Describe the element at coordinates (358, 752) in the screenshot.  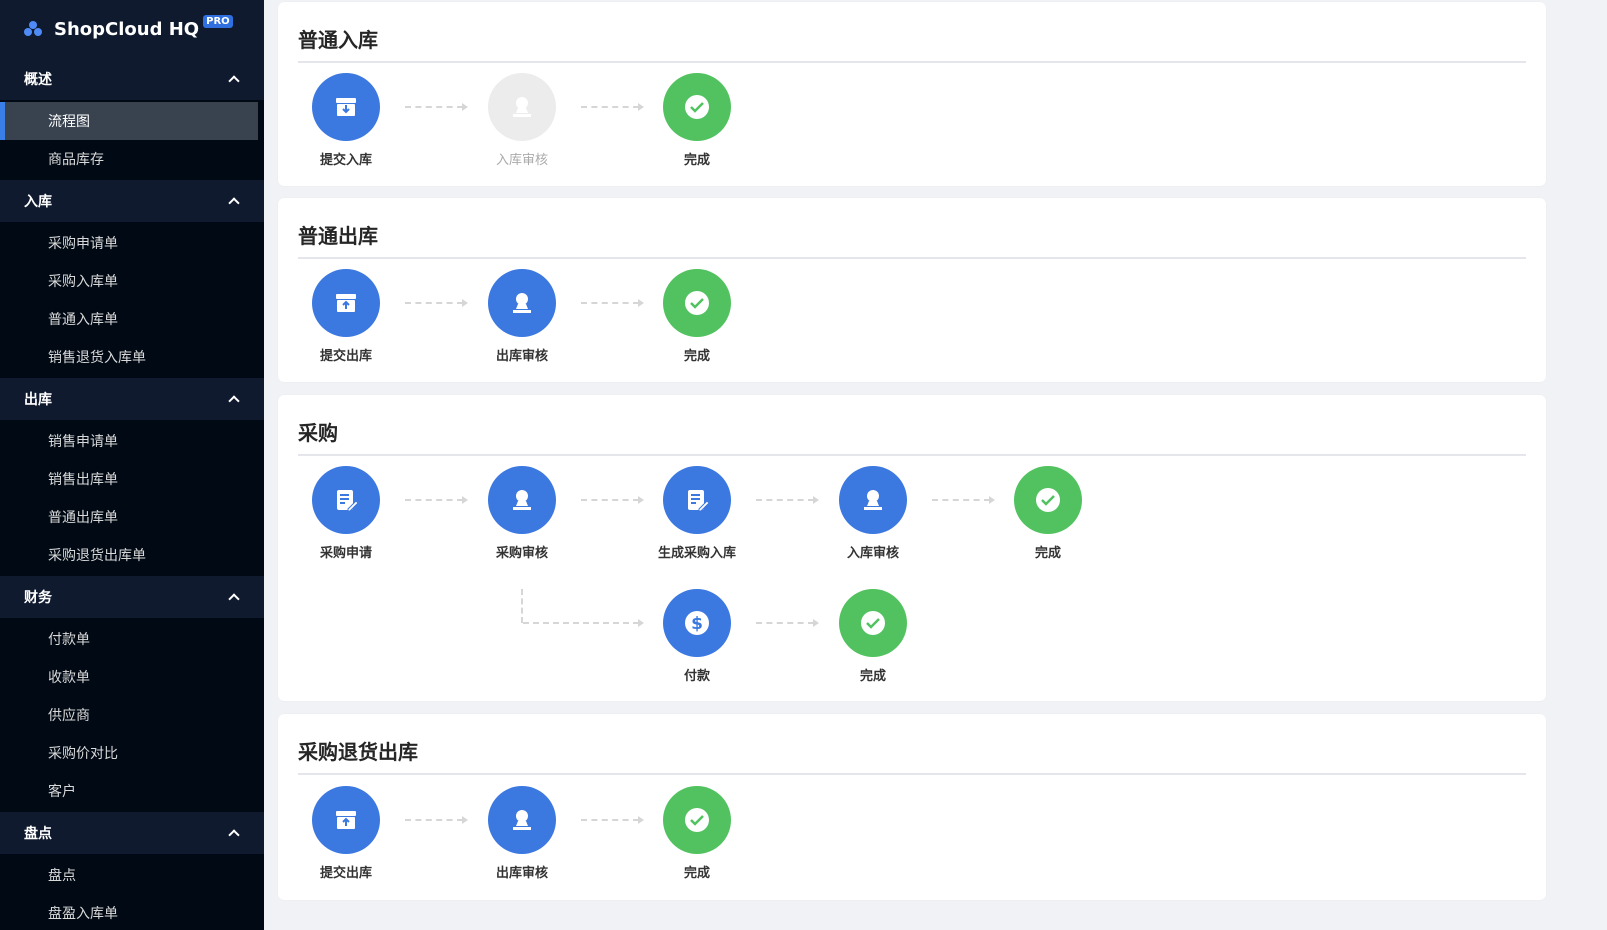
I see `flow-title: 采购退货出库` at that location.